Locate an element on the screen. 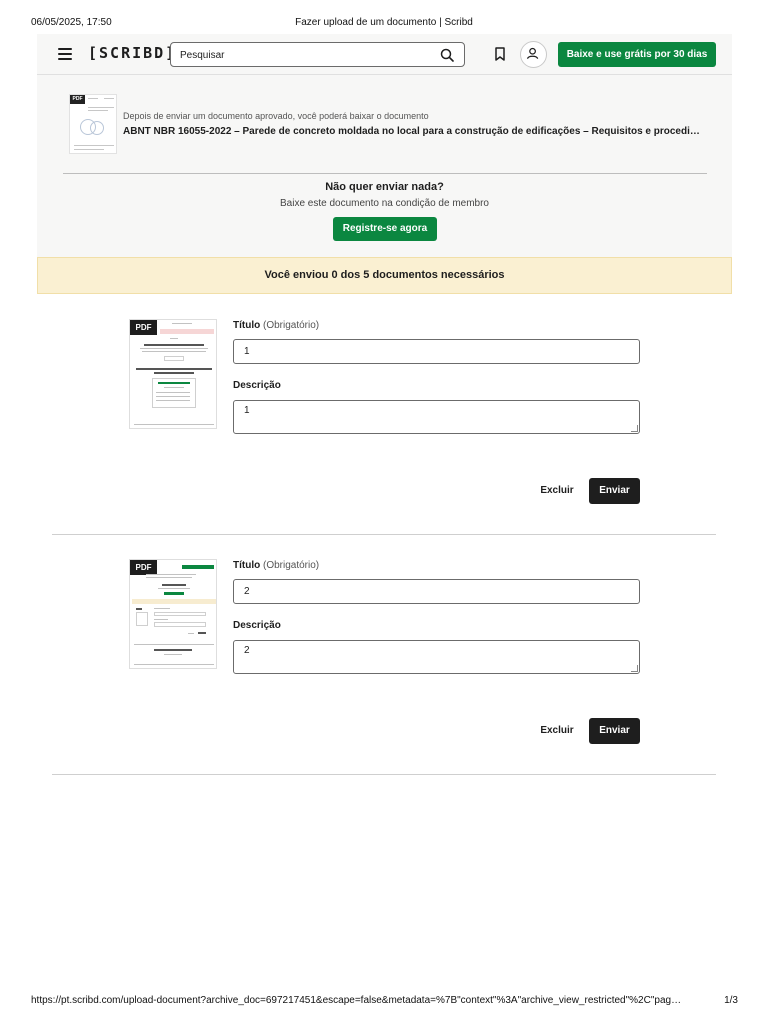  print-page-title: Fazer upload de um documento | Scribd is located at coordinates (384, 22).